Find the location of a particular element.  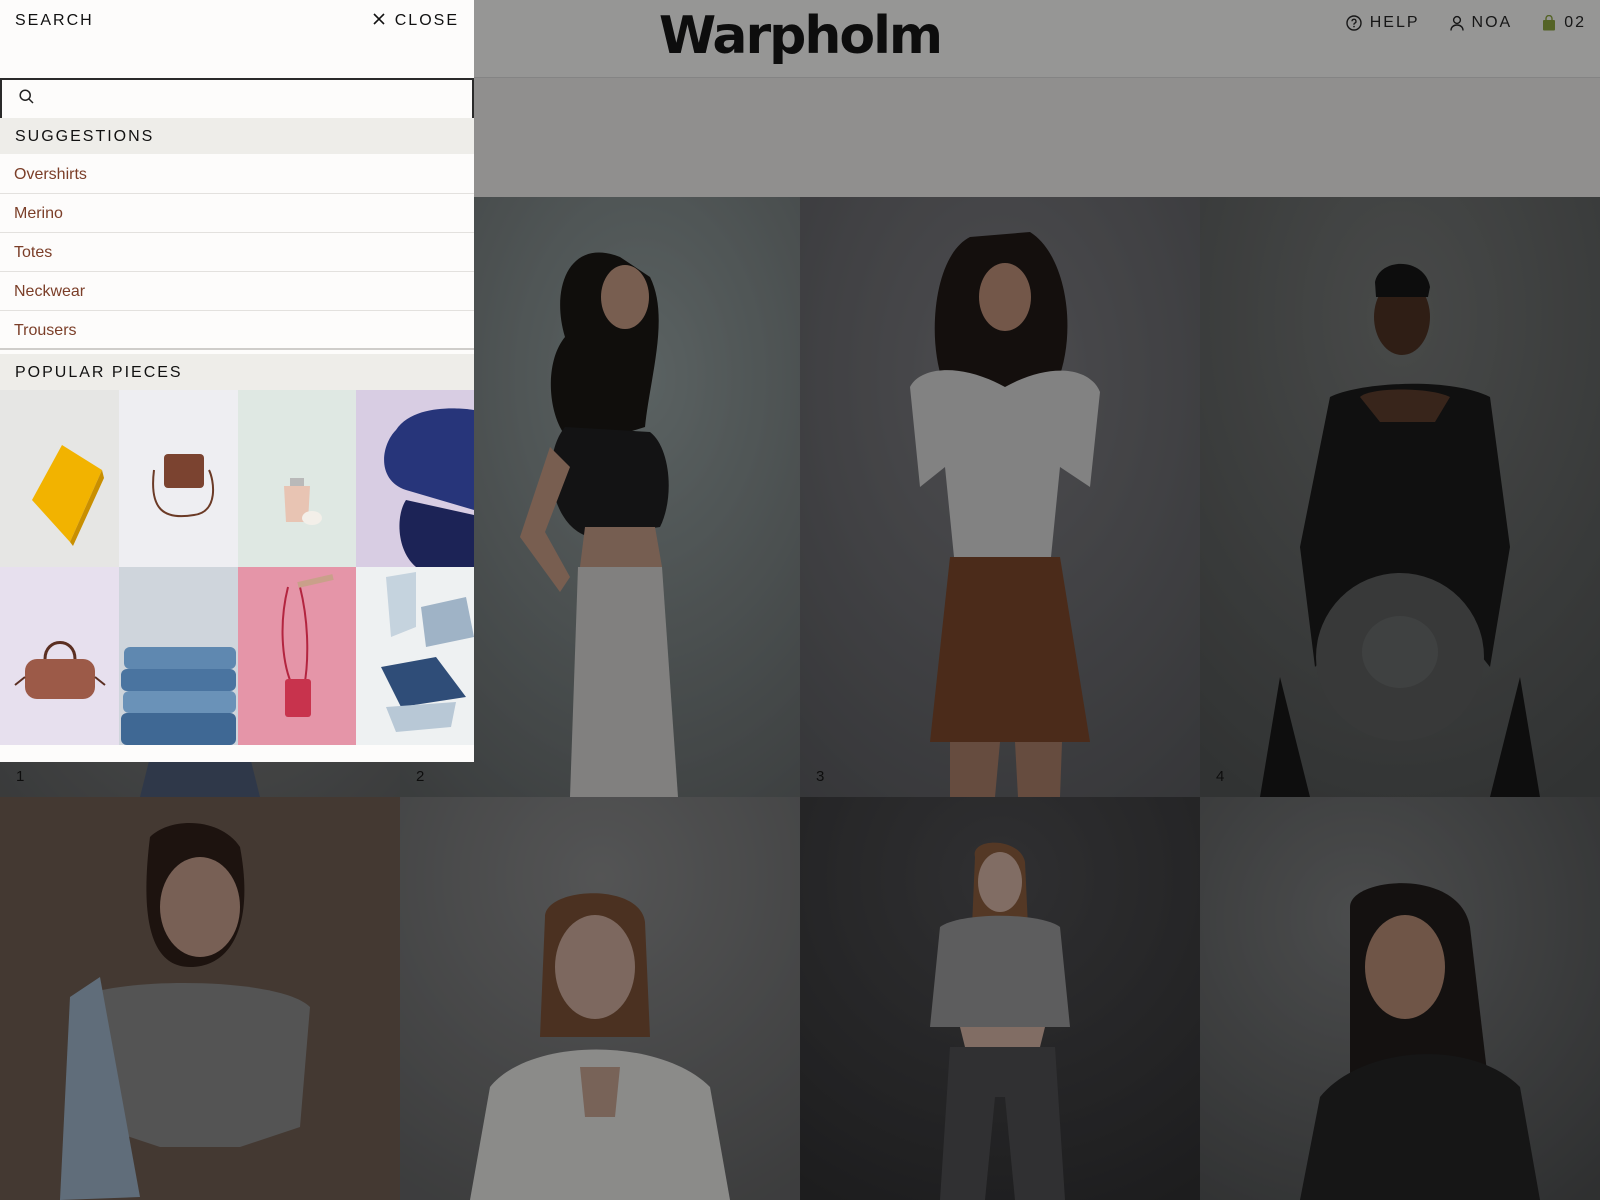

search-drawer-header: SEARCH CLOSE is located at coordinates (237, 39).